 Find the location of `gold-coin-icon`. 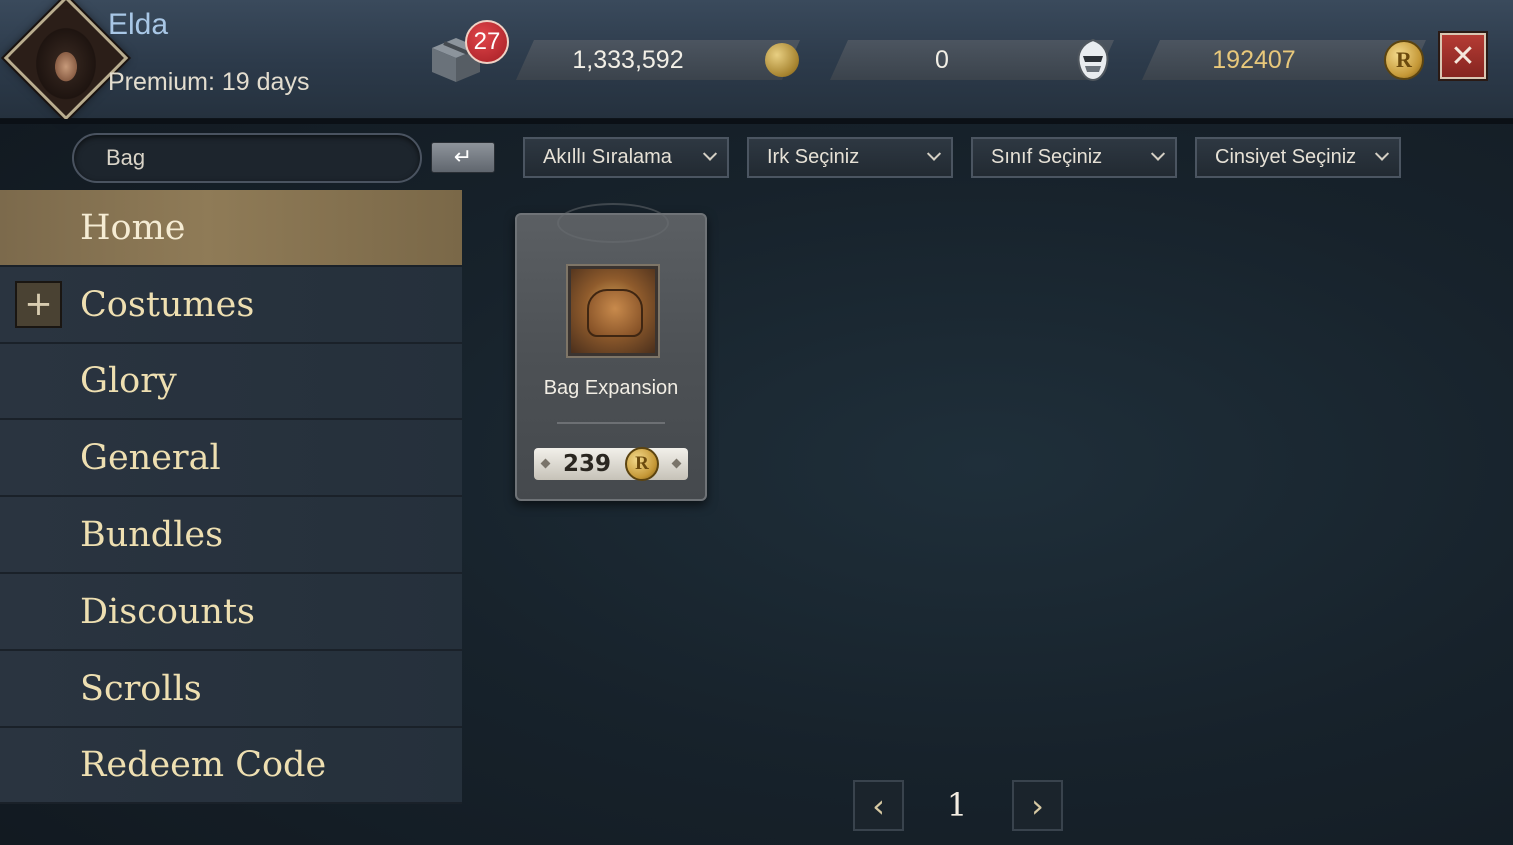

gold-coin-icon is located at coordinates (782, 60).